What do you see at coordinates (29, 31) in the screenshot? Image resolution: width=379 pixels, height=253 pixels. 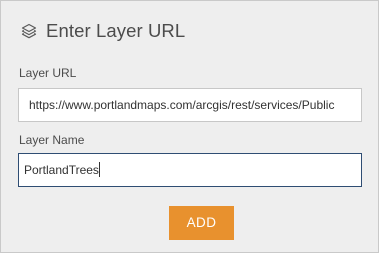 I see `layers-icon` at bounding box center [29, 31].